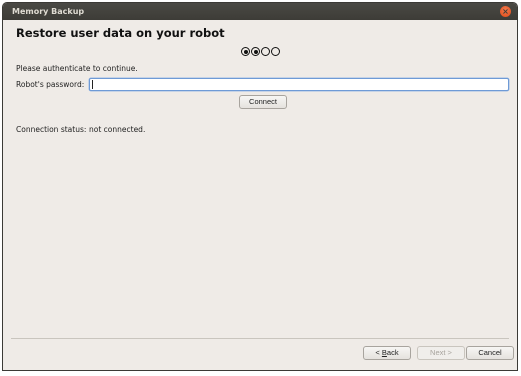  Describe the element at coordinates (117, 129) in the screenshot. I see `connection-status-value: not connected.` at that location.